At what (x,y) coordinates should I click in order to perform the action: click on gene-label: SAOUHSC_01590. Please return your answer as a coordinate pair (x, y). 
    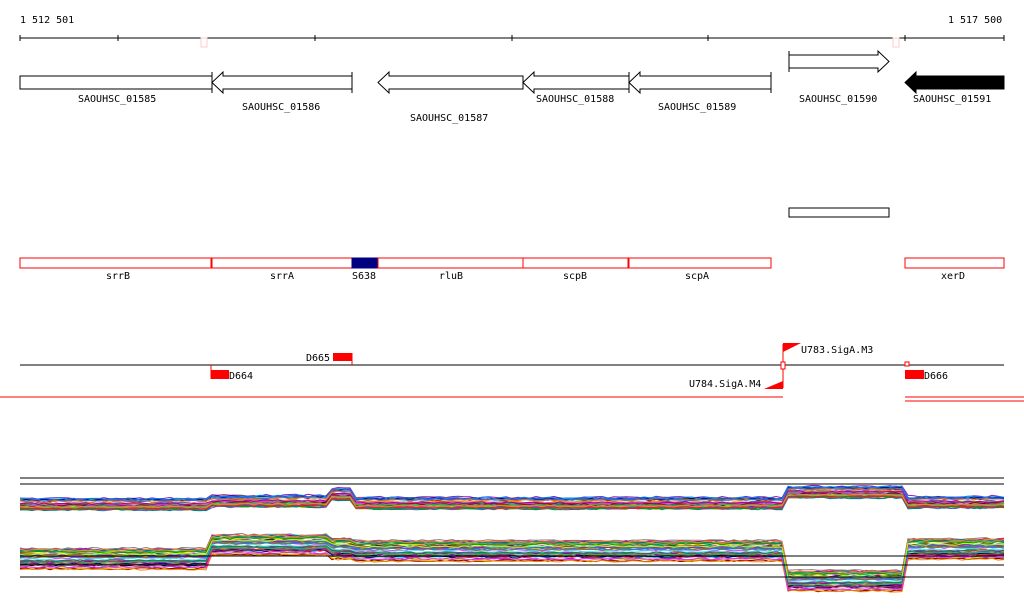
    Looking at the image, I should click on (838, 99).